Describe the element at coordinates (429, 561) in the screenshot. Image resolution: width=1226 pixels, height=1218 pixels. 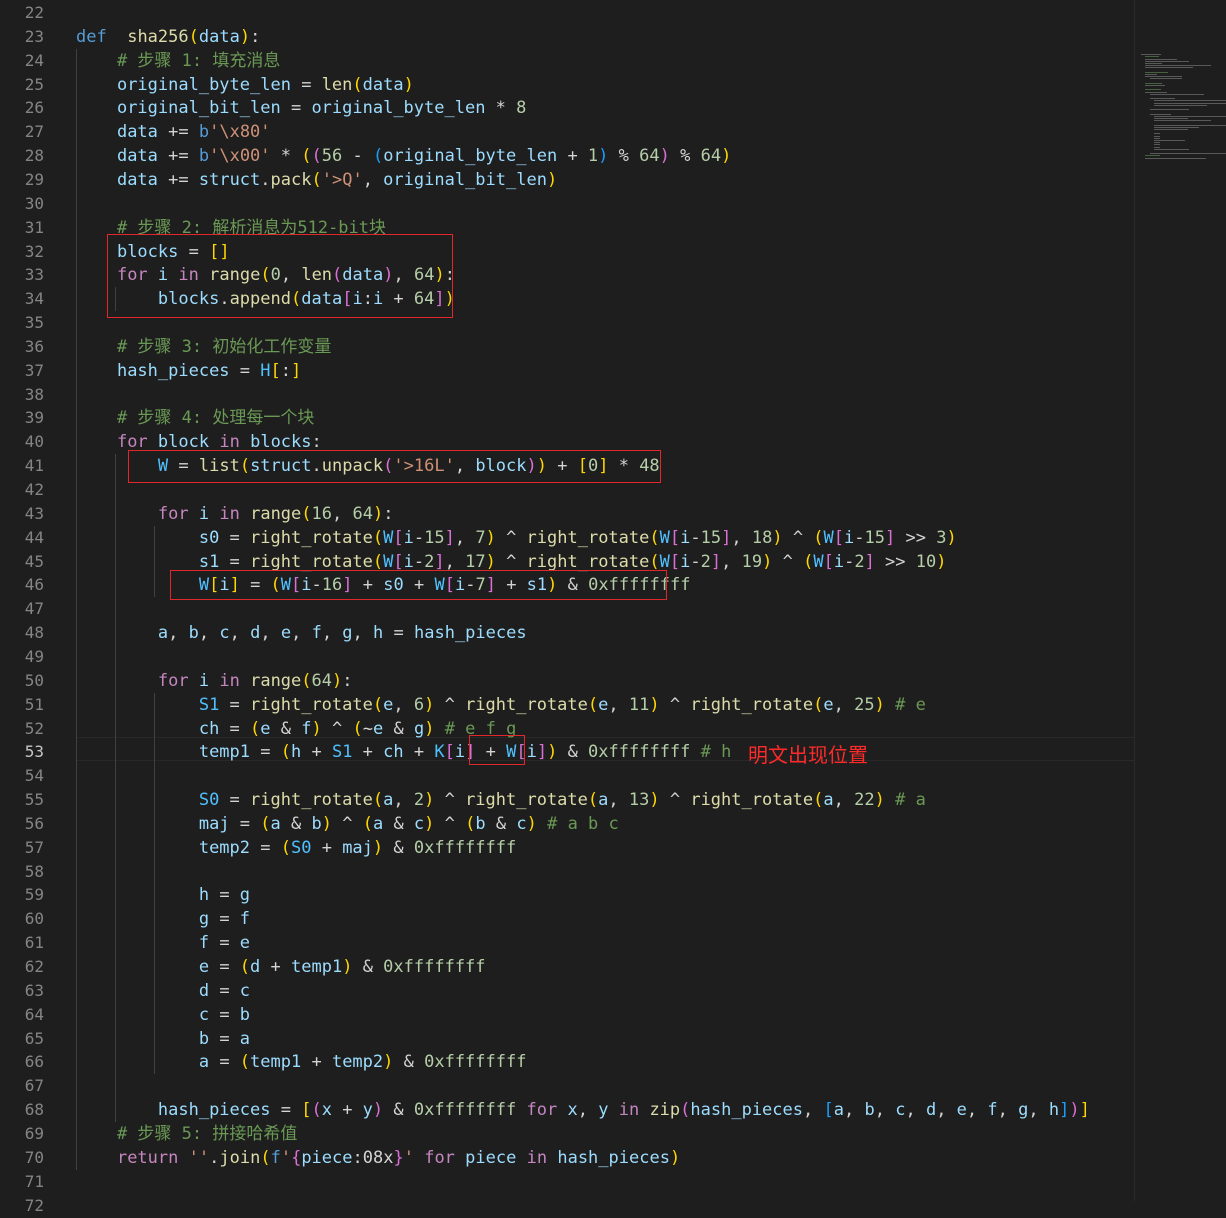
I see `code-token: 2` at that location.